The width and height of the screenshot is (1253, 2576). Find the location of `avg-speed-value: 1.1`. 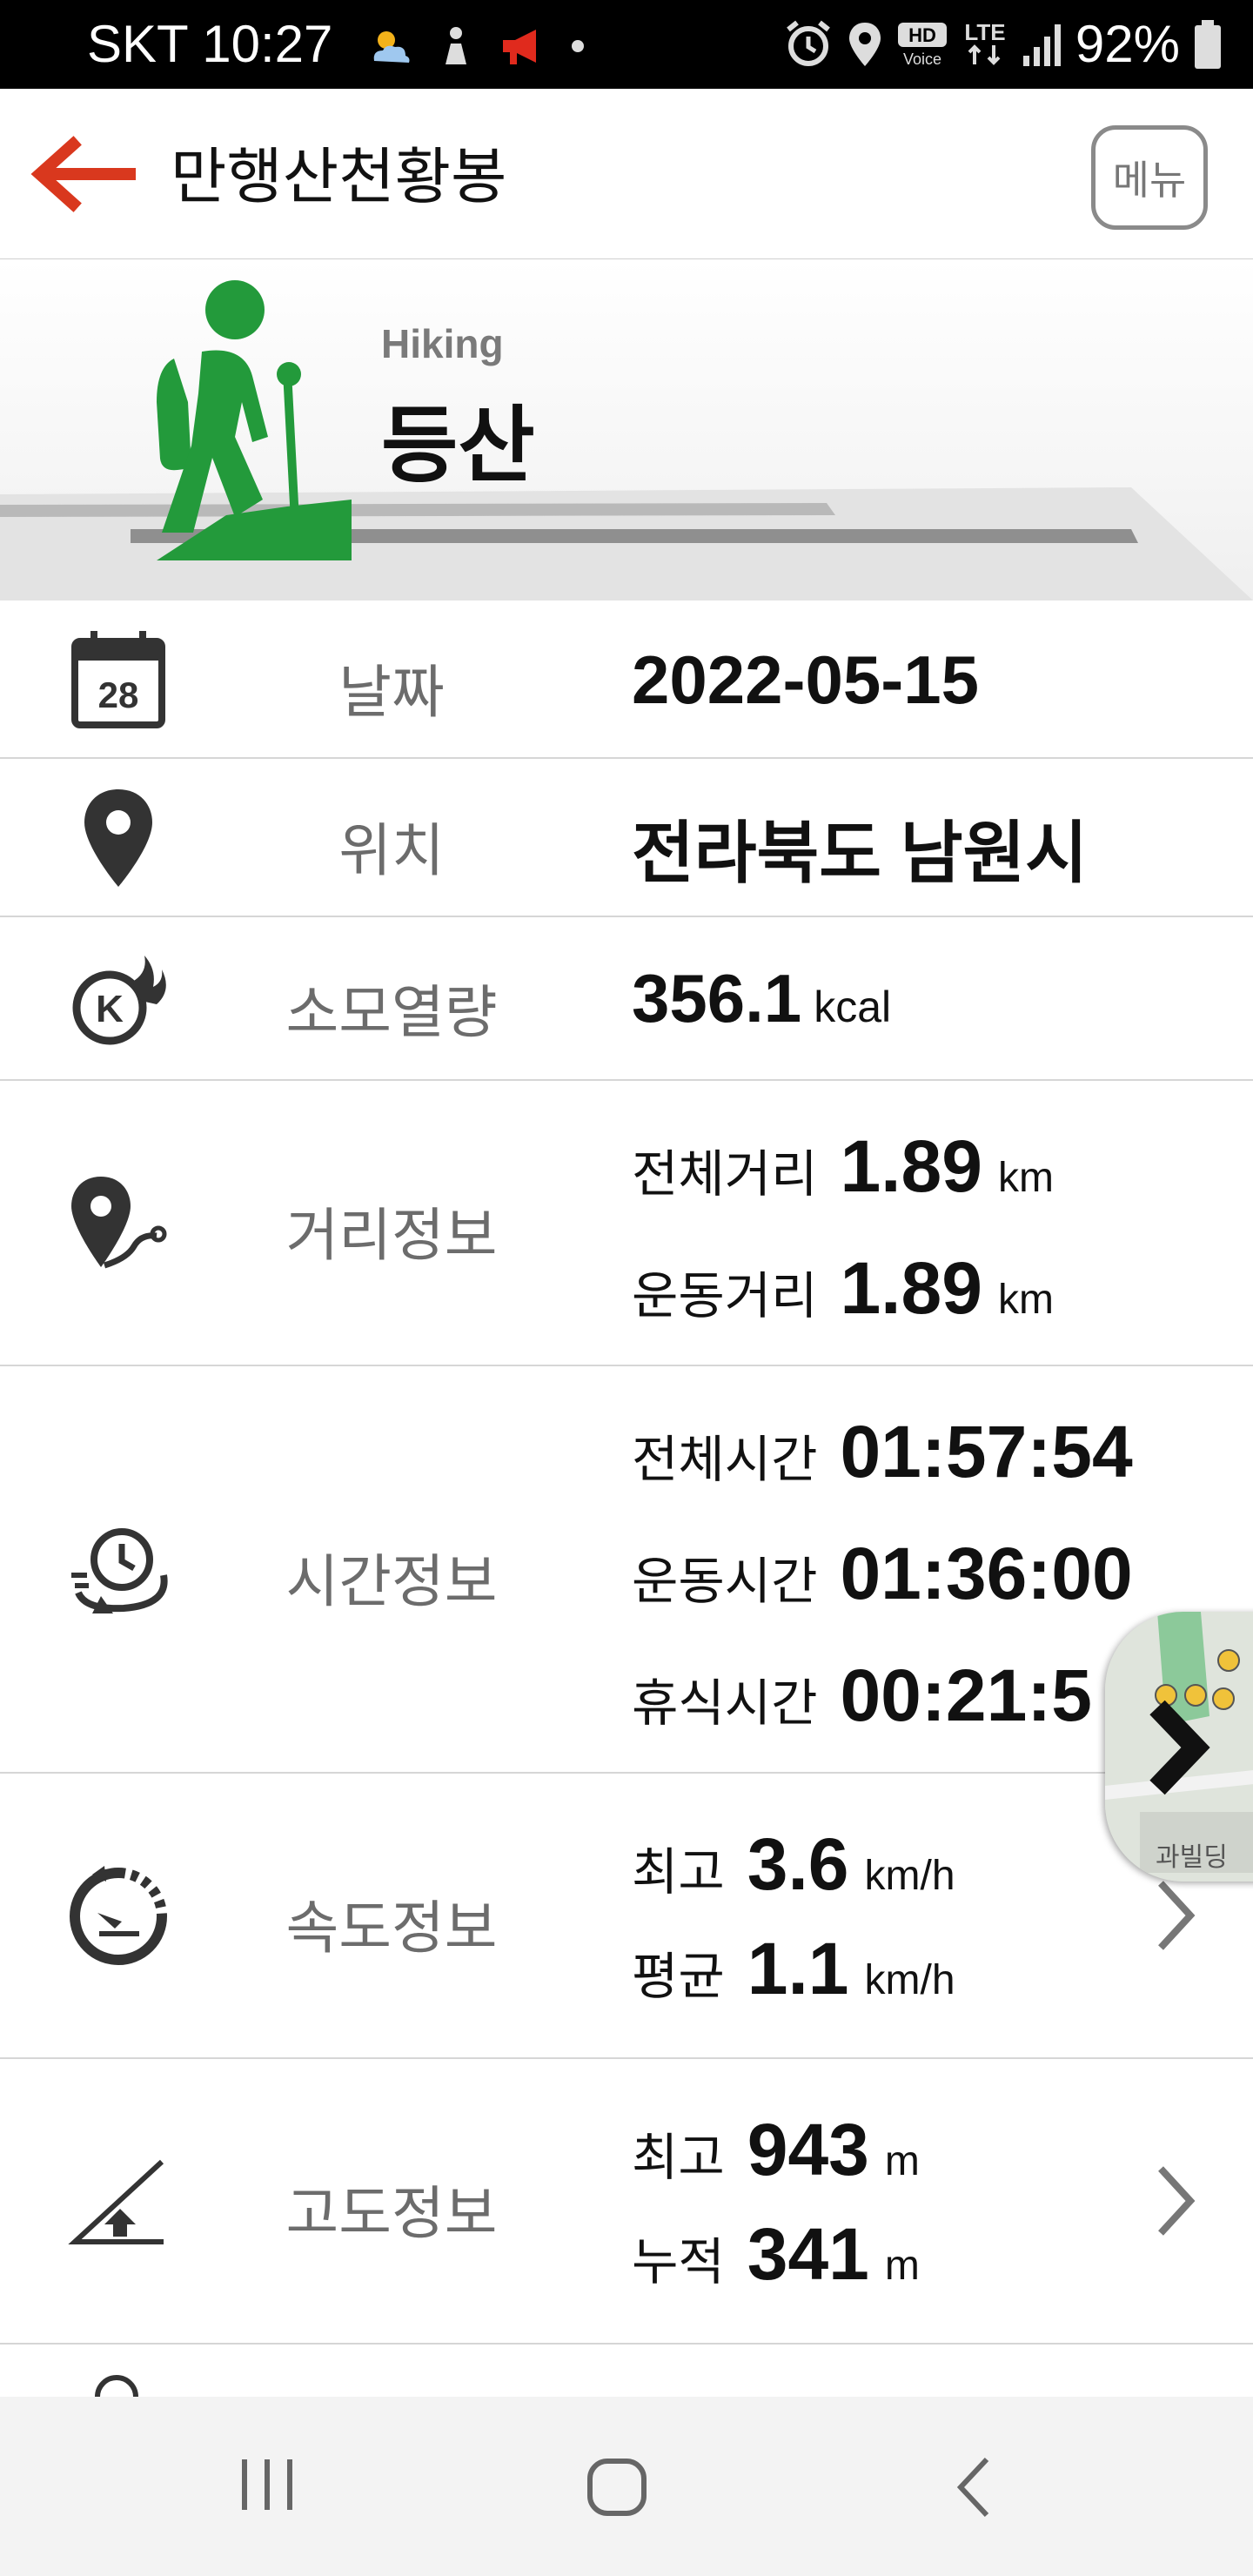

avg-speed-value: 1.1 is located at coordinates (798, 1968).